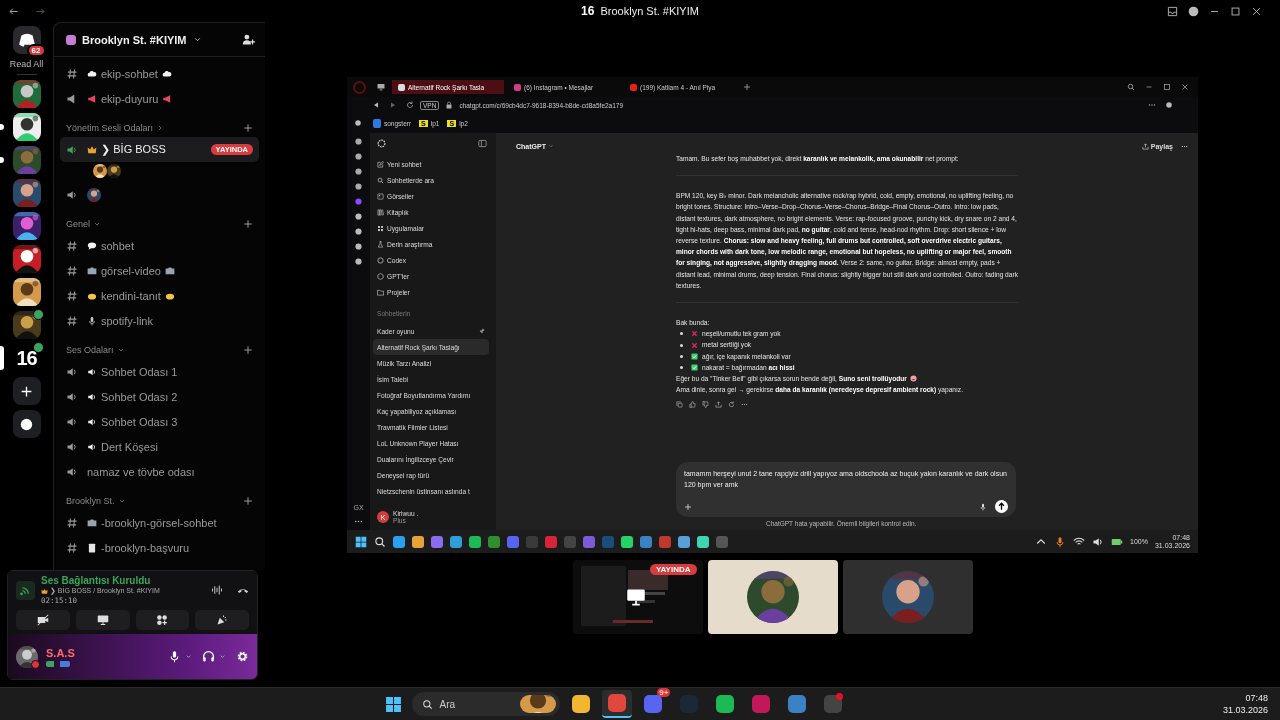 This screenshot has height=720, width=1280. Describe the element at coordinates (90, 501) in the screenshot. I see `category-label: Brooklyn St.` at that location.